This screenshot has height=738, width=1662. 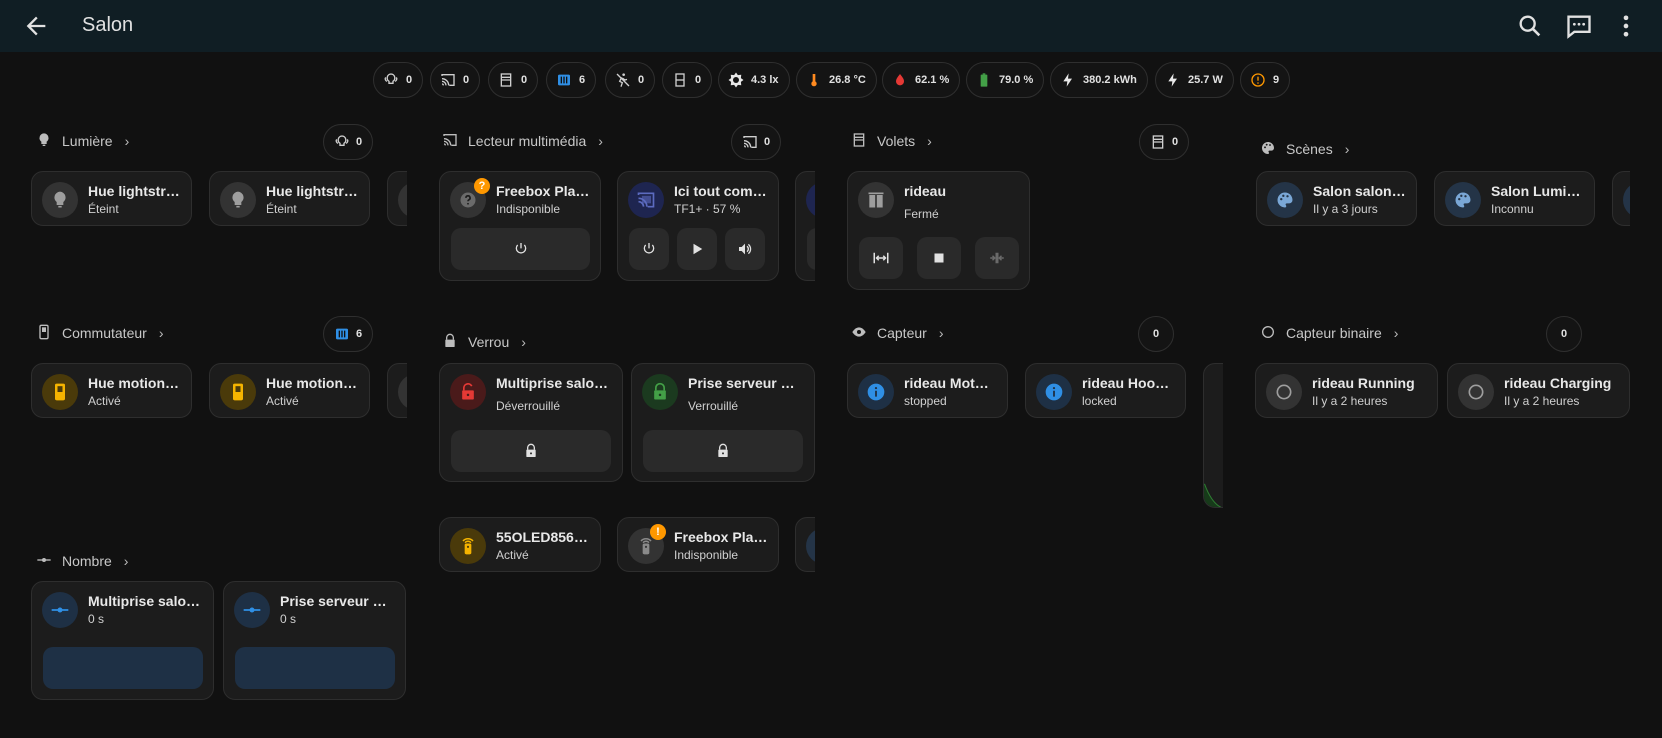 I want to click on remote-card: 55OLED856/12 Activé, so click(x=520, y=544).